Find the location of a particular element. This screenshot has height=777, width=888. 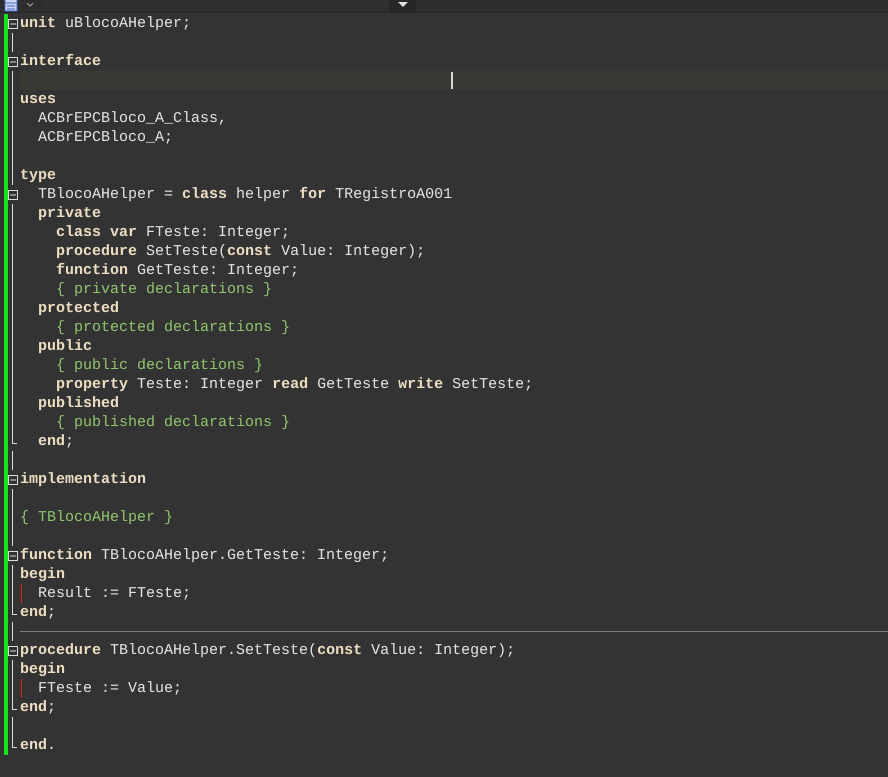

code-line: published is located at coordinates (78, 403).